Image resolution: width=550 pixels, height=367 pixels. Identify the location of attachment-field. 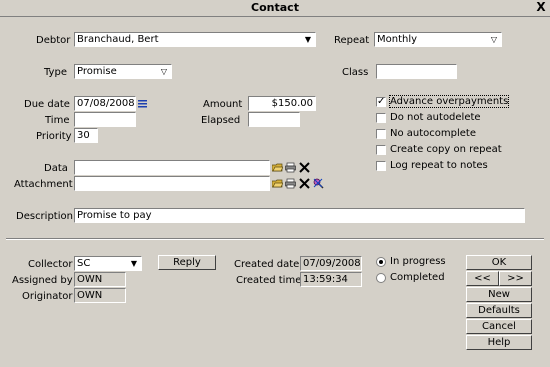
(172, 183).